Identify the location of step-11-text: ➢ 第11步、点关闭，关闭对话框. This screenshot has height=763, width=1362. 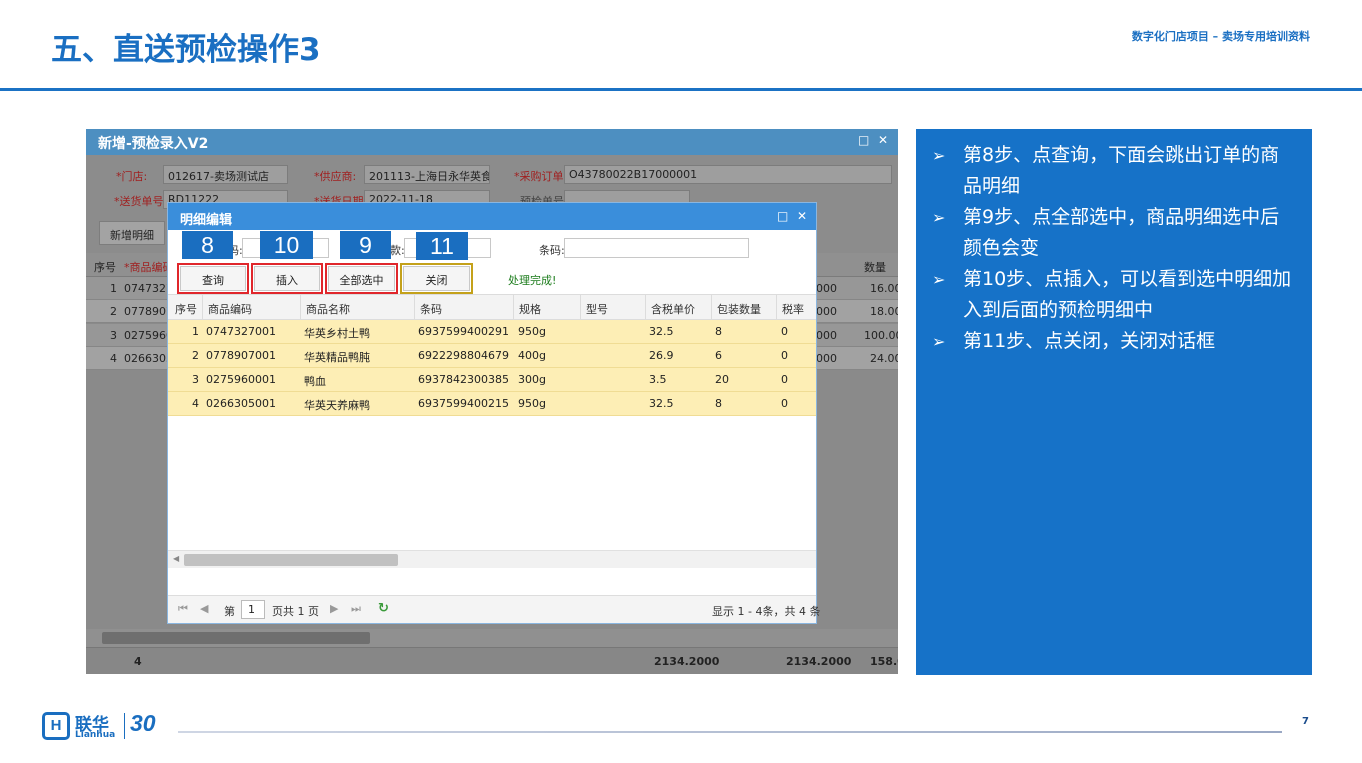
(1113, 341).